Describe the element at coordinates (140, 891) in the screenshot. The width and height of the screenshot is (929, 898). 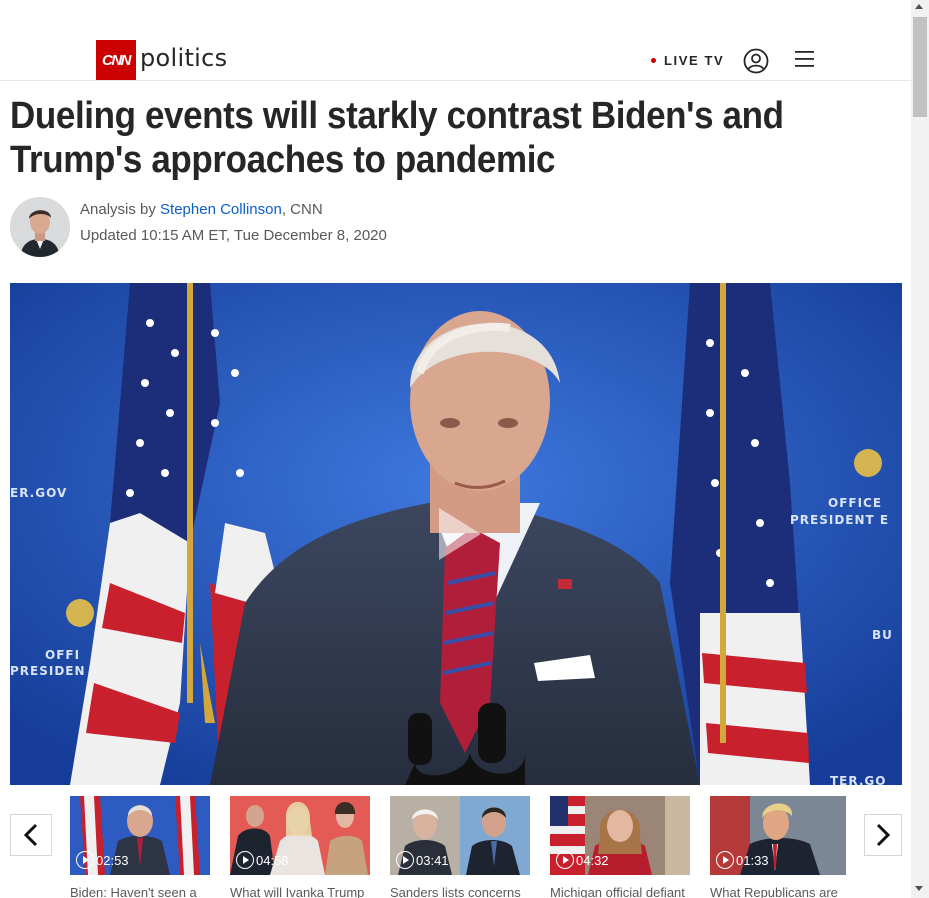
I see `carousel-item-title: Biden: Haven't seen a` at that location.